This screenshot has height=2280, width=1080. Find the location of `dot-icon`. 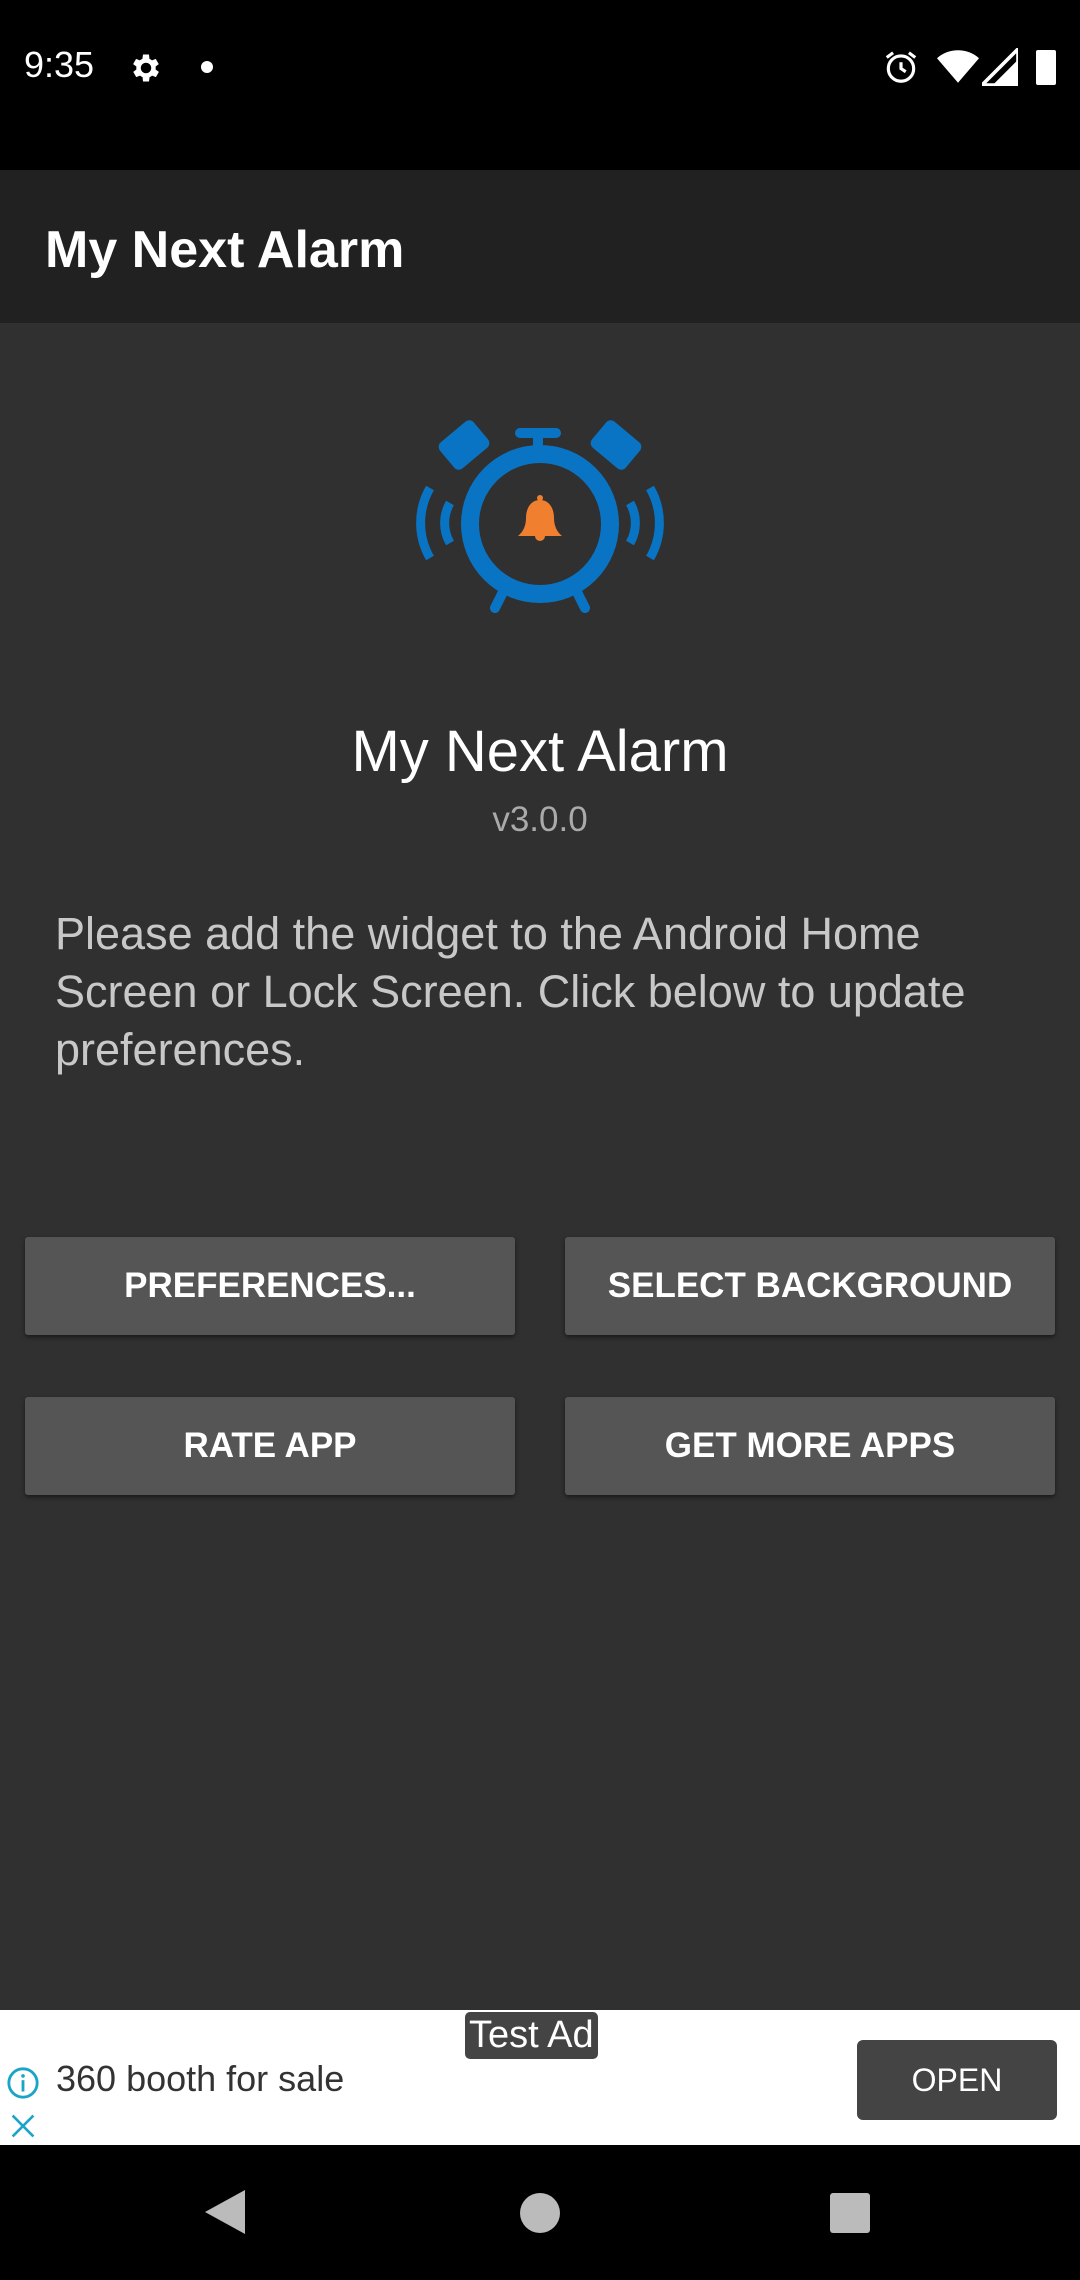

dot-icon is located at coordinates (207, 67).